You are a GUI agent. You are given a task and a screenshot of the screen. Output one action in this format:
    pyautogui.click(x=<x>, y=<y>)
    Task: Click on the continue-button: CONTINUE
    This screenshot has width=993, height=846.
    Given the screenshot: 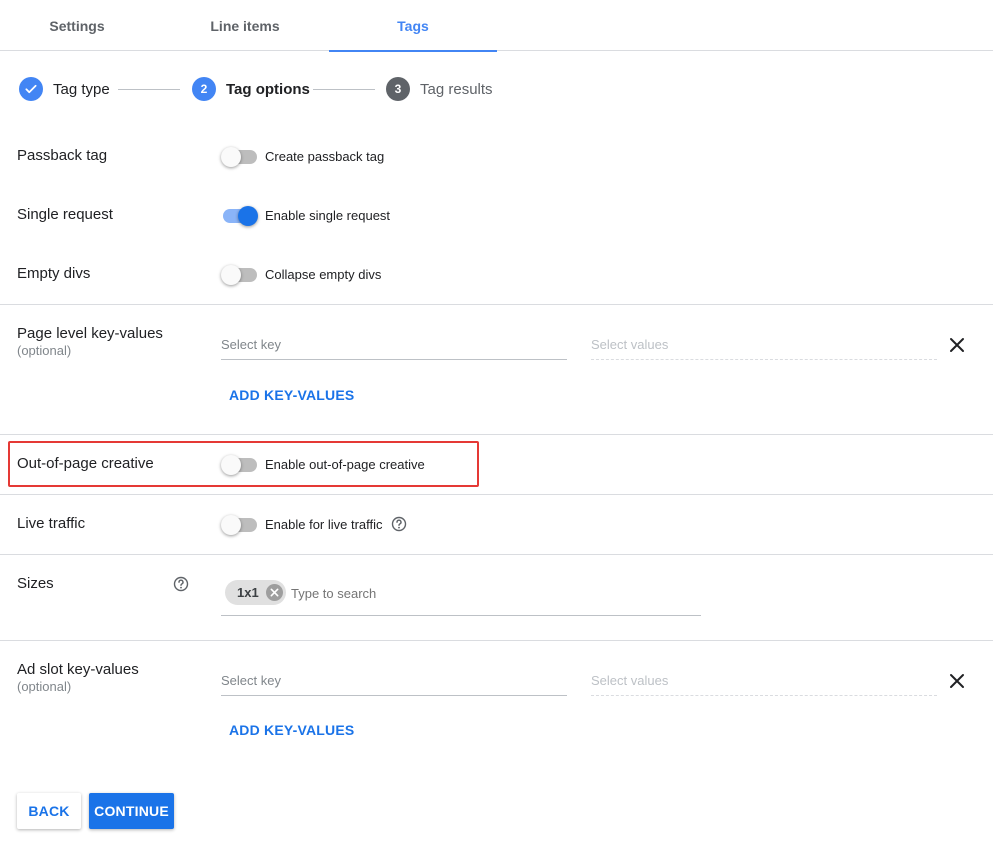 What is the action you would take?
    pyautogui.click(x=131, y=811)
    